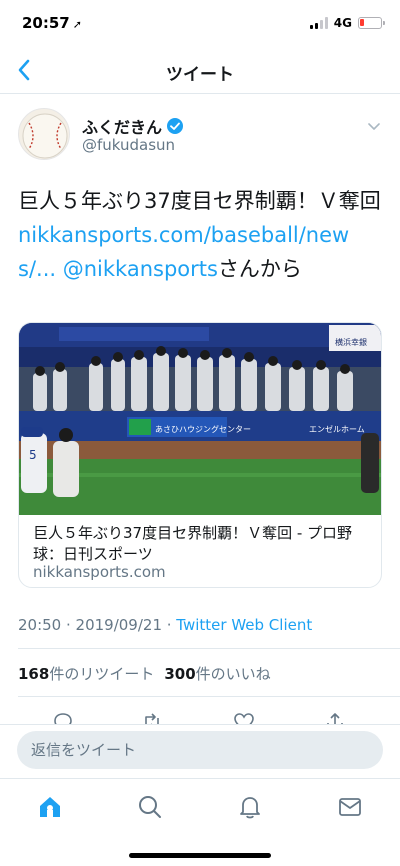 The image size is (400, 866). I want to click on likes-count: 300, so click(180, 674).